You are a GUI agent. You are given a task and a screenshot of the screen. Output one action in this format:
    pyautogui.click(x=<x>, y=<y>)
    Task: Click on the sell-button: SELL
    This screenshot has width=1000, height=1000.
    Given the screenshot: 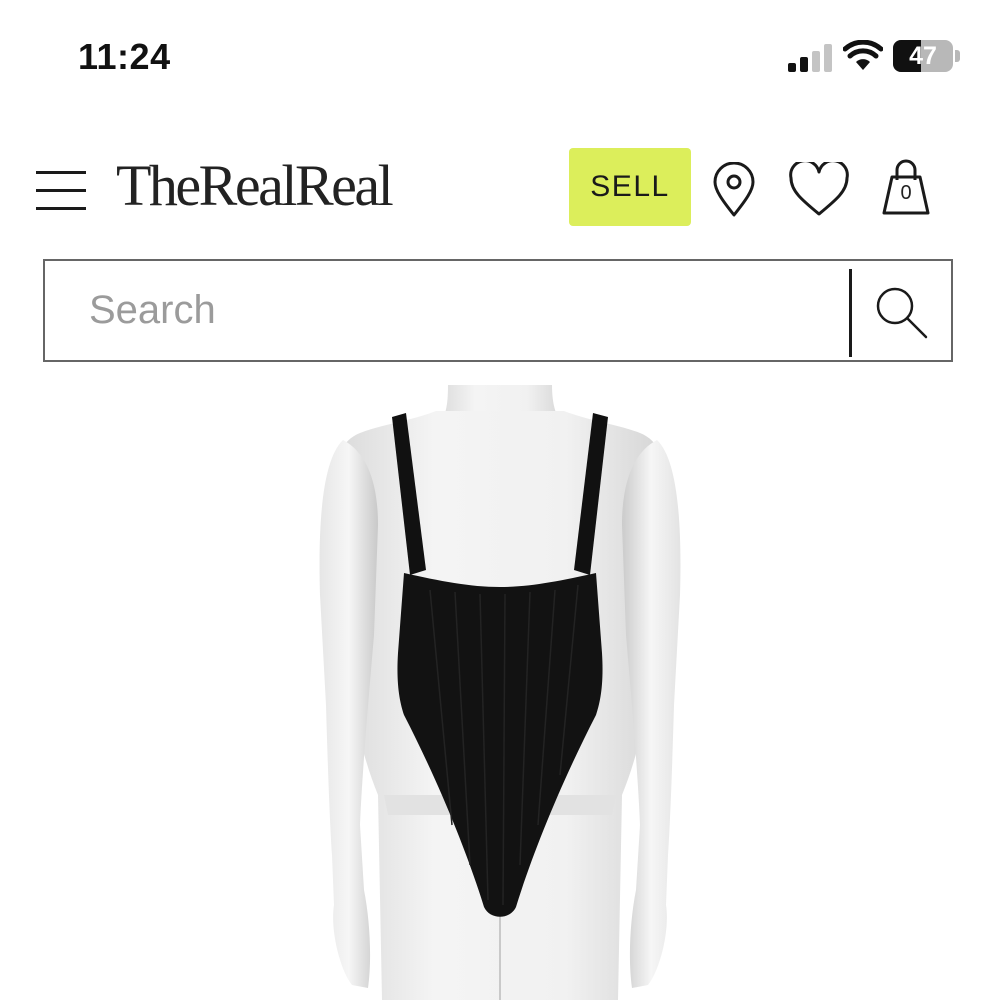 What is the action you would take?
    pyautogui.click(x=630, y=187)
    